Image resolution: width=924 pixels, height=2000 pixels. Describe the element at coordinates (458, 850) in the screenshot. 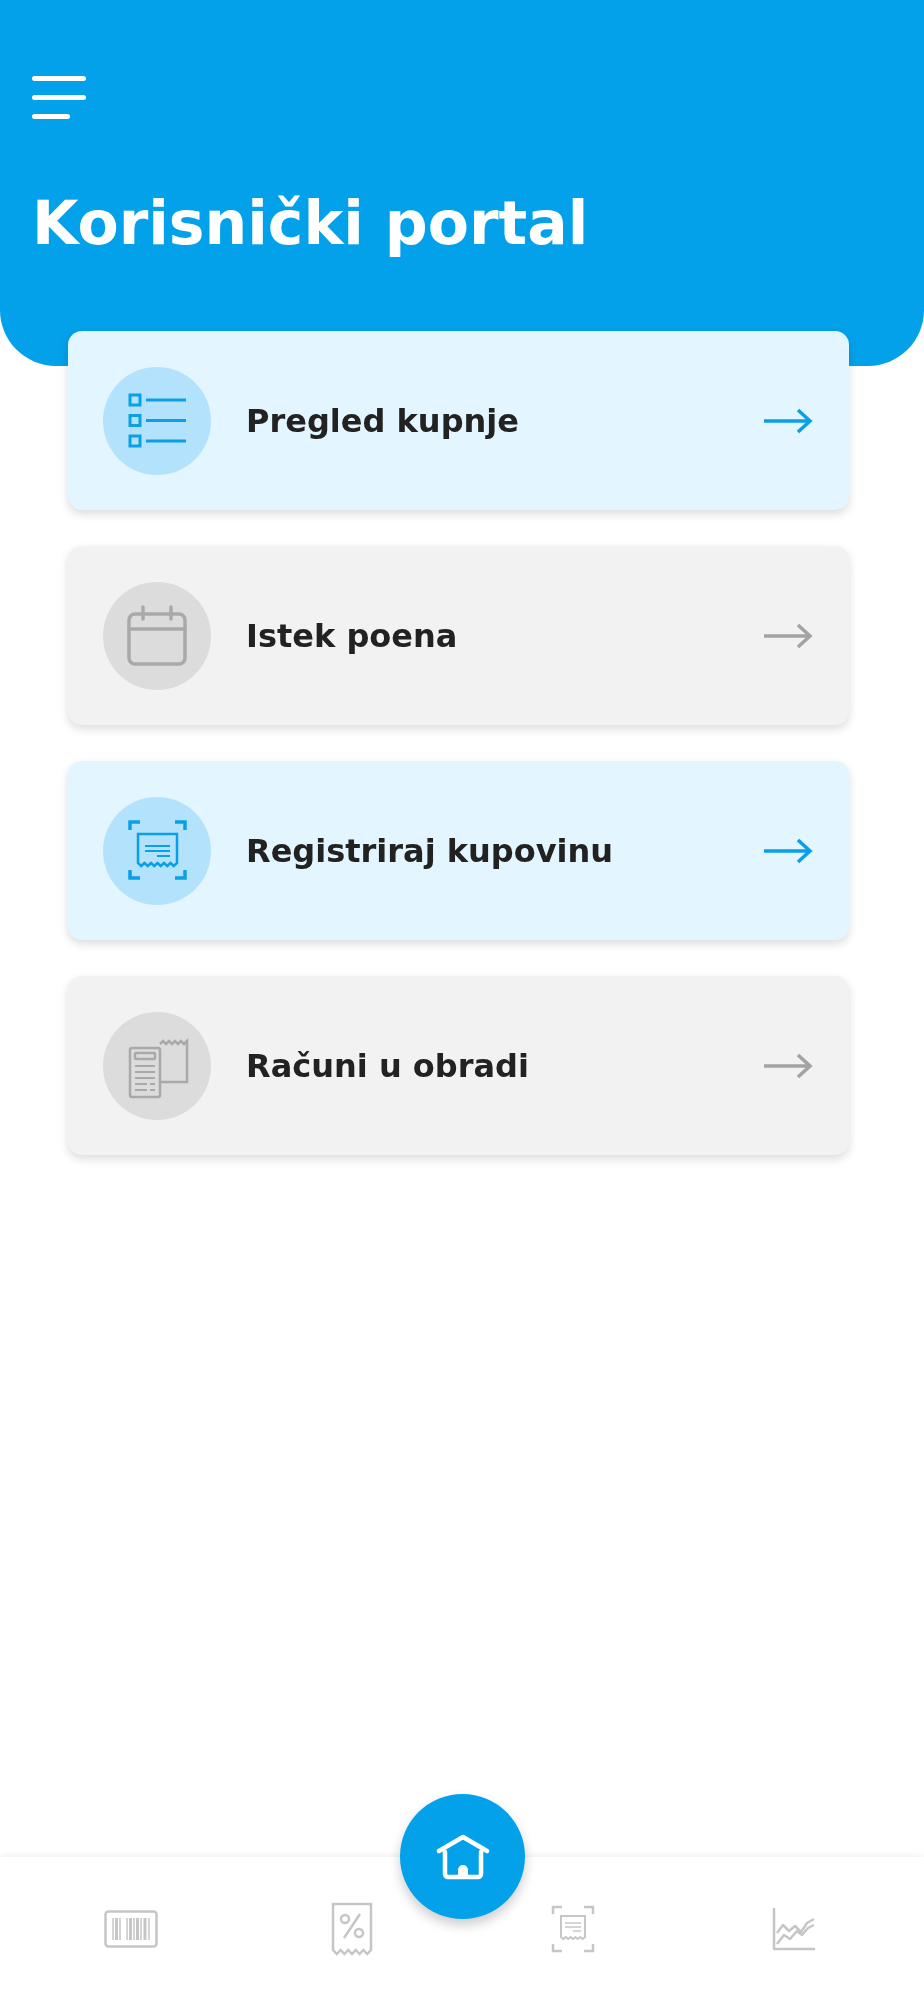

I see `menu-card: Registriraj kupovinu` at that location.